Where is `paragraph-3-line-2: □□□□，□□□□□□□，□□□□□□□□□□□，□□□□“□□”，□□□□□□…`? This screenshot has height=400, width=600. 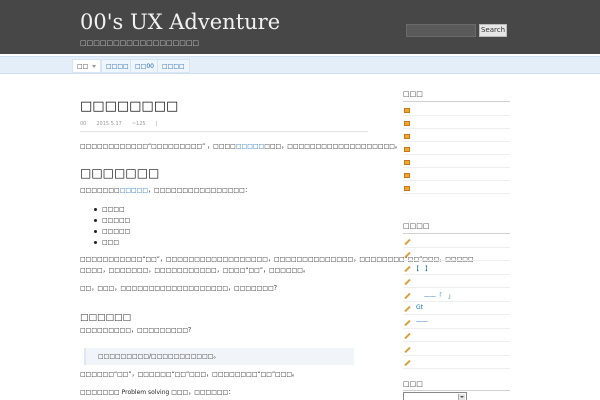 paragraph-3-line-2: □□□□，□□□□□□□，□□□□□□□□□□□，□□□□“□□”，□□□□□□… is located at coordinates (194, 270).